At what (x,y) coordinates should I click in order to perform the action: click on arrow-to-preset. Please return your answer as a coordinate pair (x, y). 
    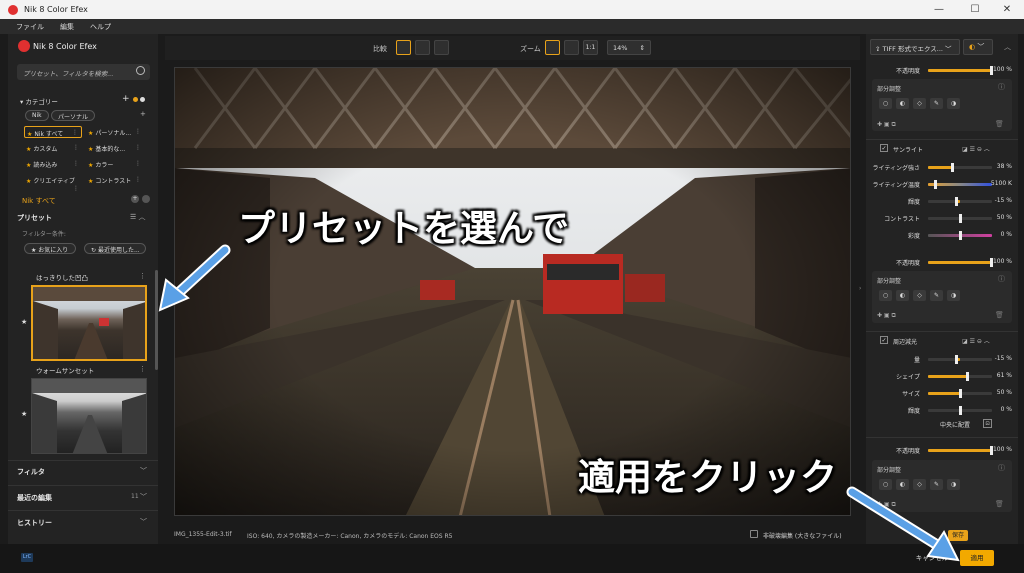
    Looking at the image, I should click on (194, 278).